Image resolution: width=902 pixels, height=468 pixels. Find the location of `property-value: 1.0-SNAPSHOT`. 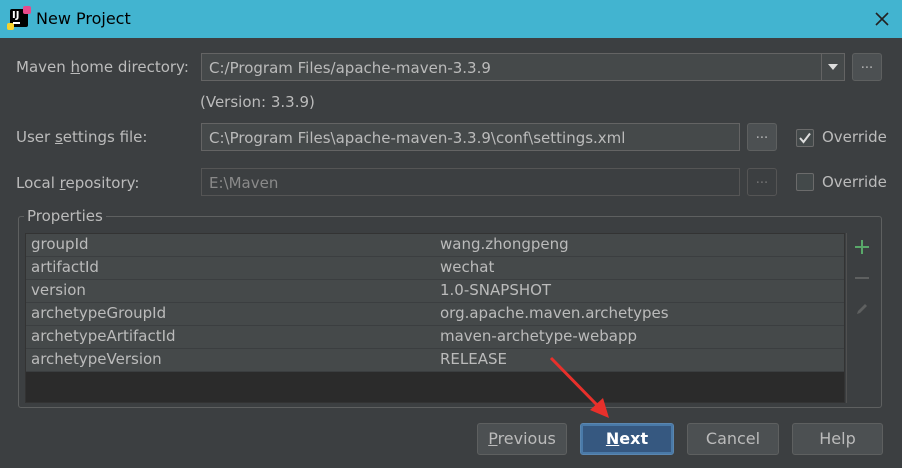

property-value: 1.0-SNAPSHOT is located at coordinates (496, 290).